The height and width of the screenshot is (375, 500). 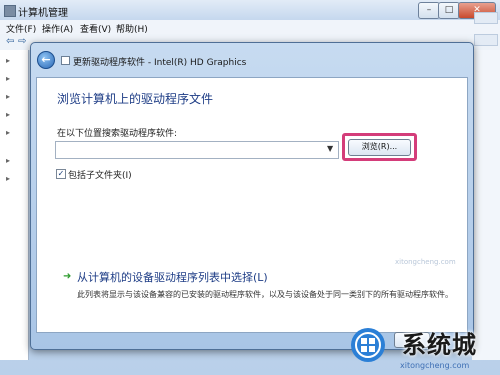 I want to click on search-location-label: 在以下位置搜索驱动程序软件:, so click(x=117, y=134).